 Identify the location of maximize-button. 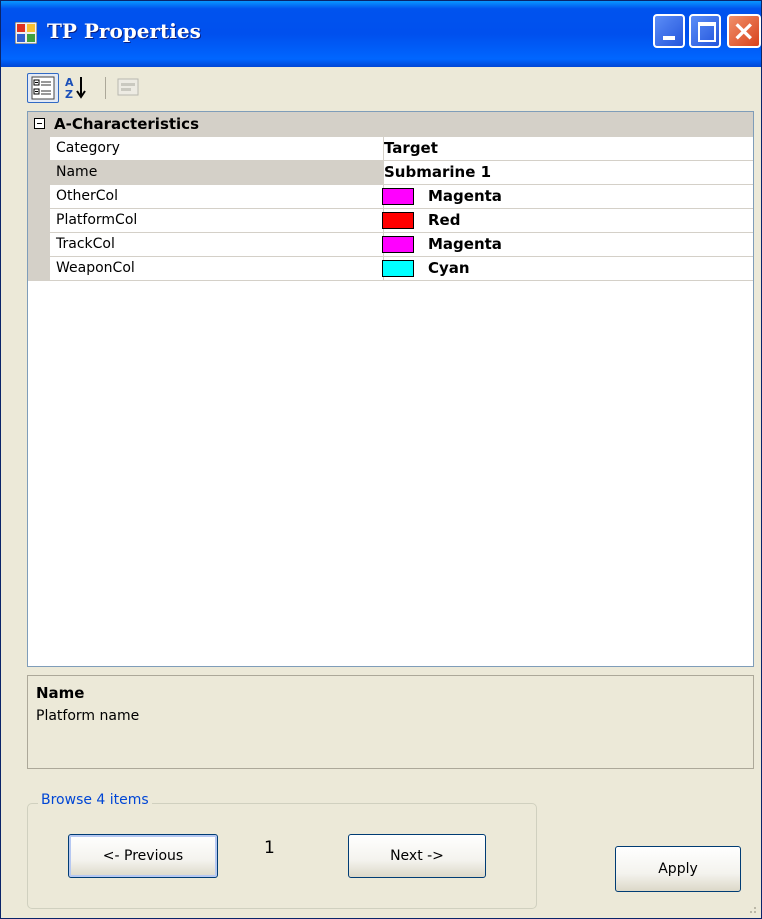
(705, 31).